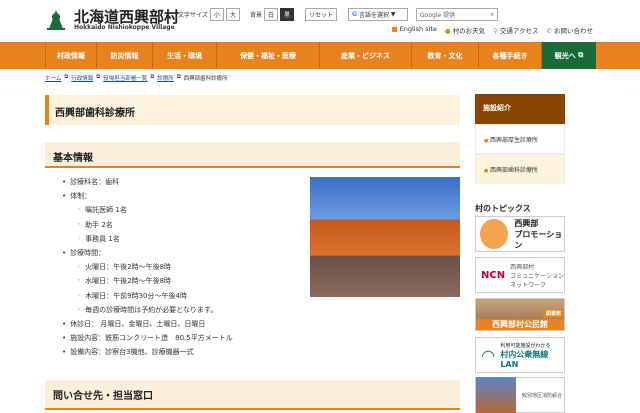 The width and height of the screenshot is (640, 413). Describe the element at coordinates (252, 110) in the screenshot. I see `page-title: 西興部歯科診療所` at that location.